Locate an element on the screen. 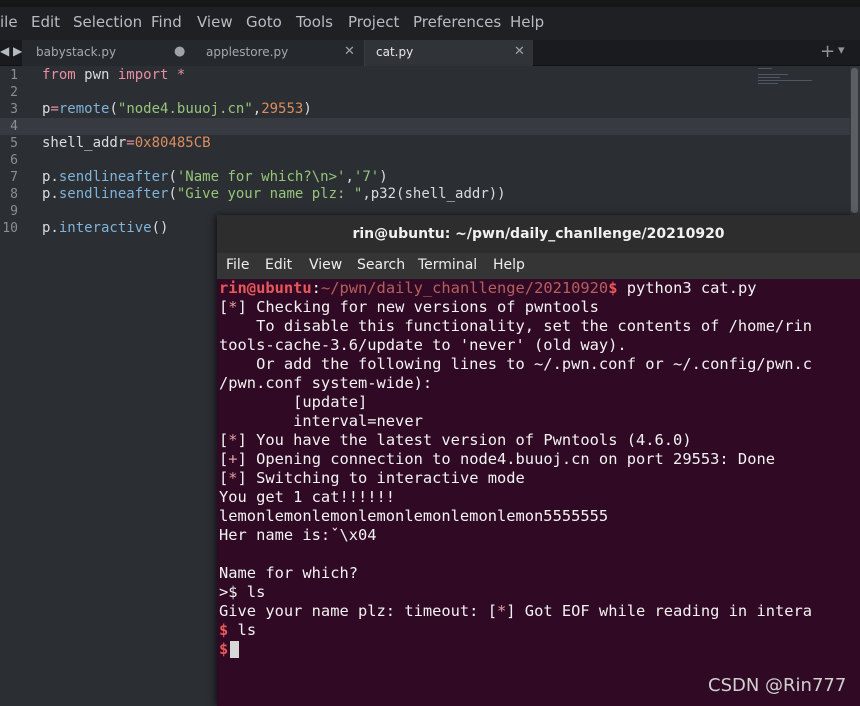 The height and width of the screenshot is (706, 860). minimap is located at coordinates (788, 83).